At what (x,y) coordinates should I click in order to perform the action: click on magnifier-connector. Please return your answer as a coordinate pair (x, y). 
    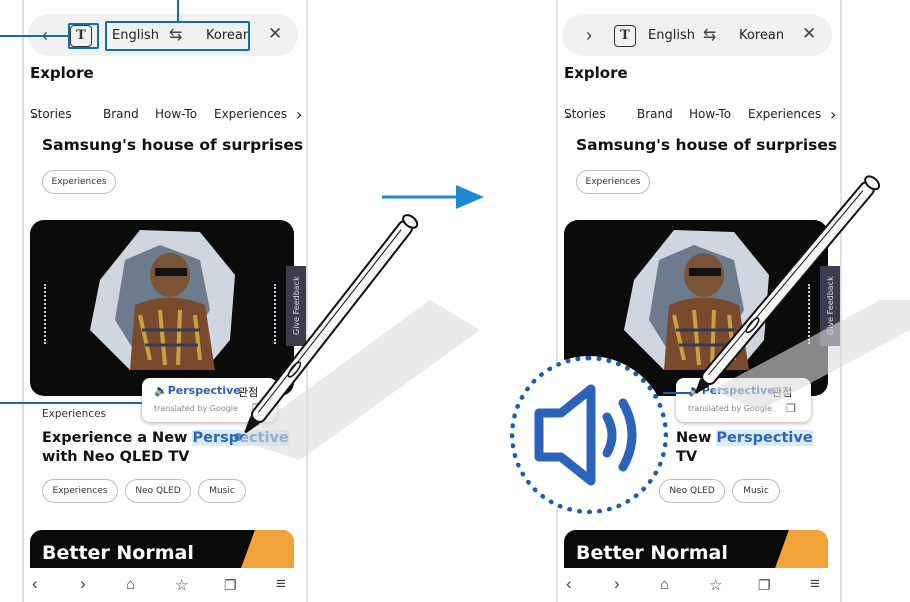
    Looking at the image, I should click on (677, 393).